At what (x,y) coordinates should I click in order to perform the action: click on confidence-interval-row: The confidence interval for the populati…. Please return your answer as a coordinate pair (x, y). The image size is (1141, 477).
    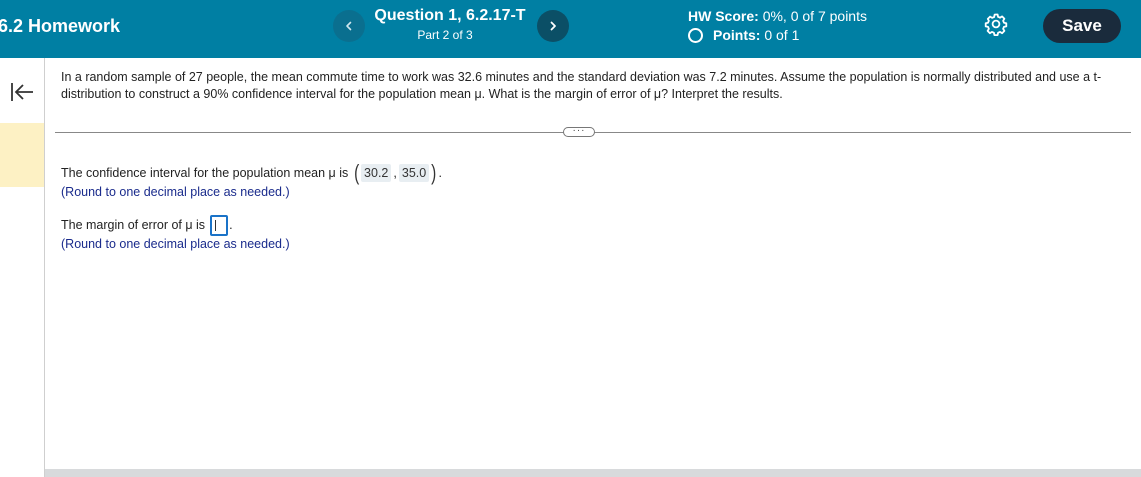
    Looking at the image, I should click on (251, 173).